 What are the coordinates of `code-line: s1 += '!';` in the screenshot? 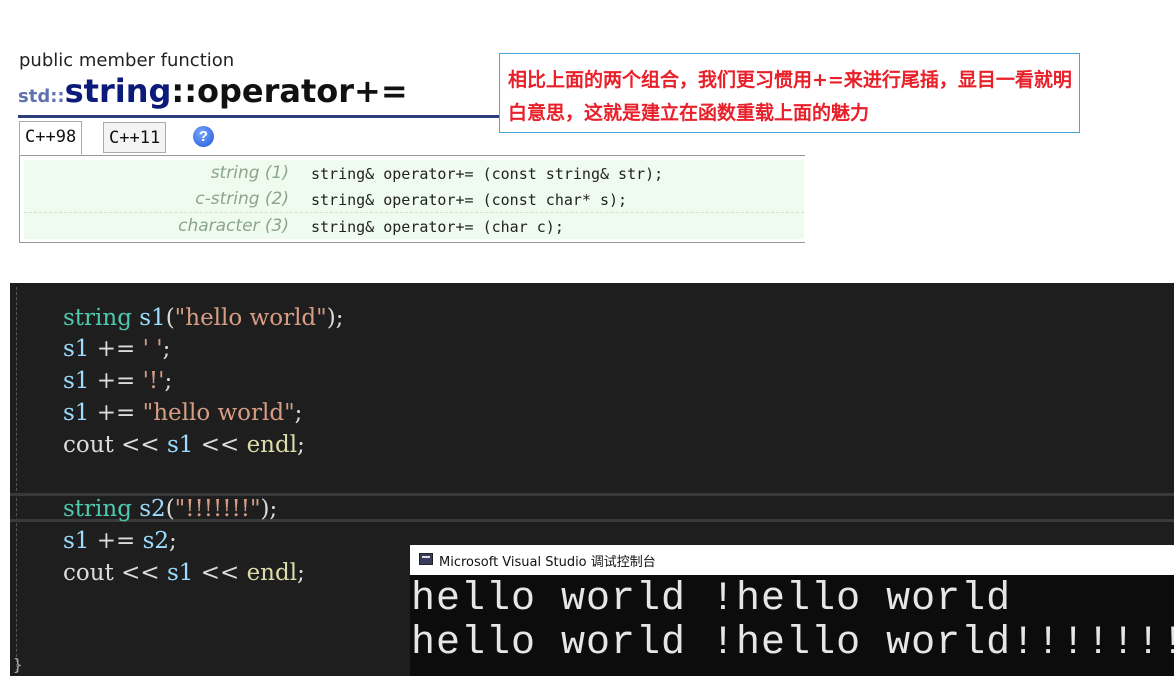 It's located at (117, 381).